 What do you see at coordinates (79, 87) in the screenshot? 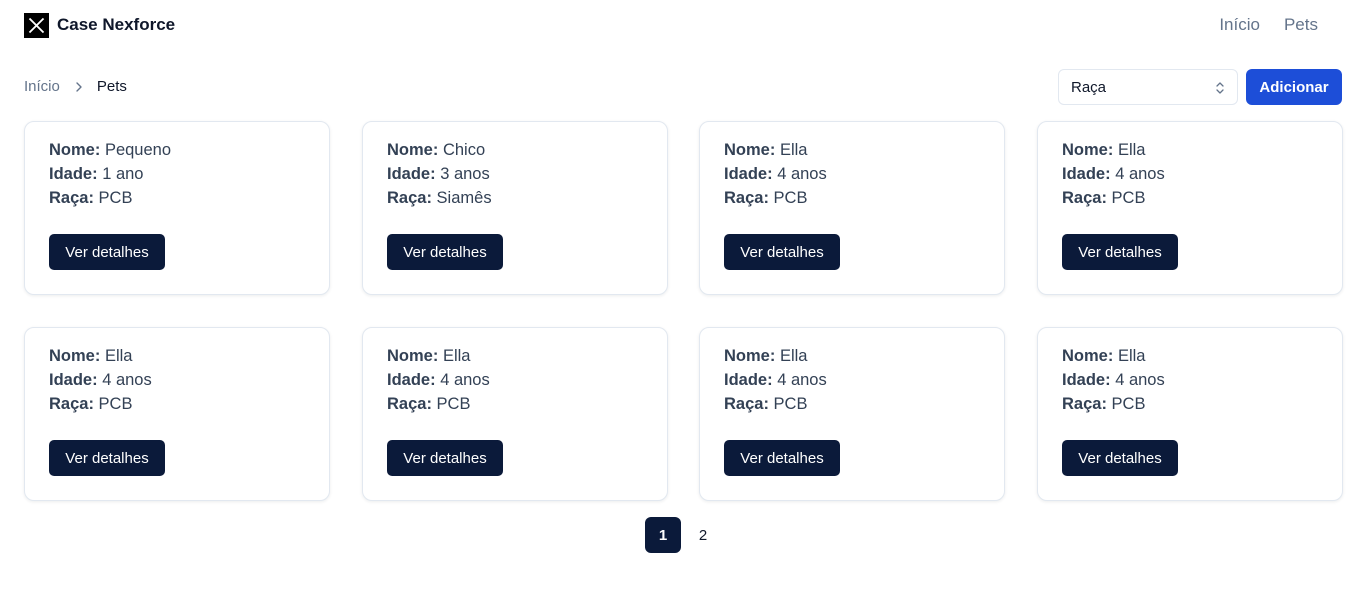
I see `chevron-right-icon` at bounding box center [79, 87].